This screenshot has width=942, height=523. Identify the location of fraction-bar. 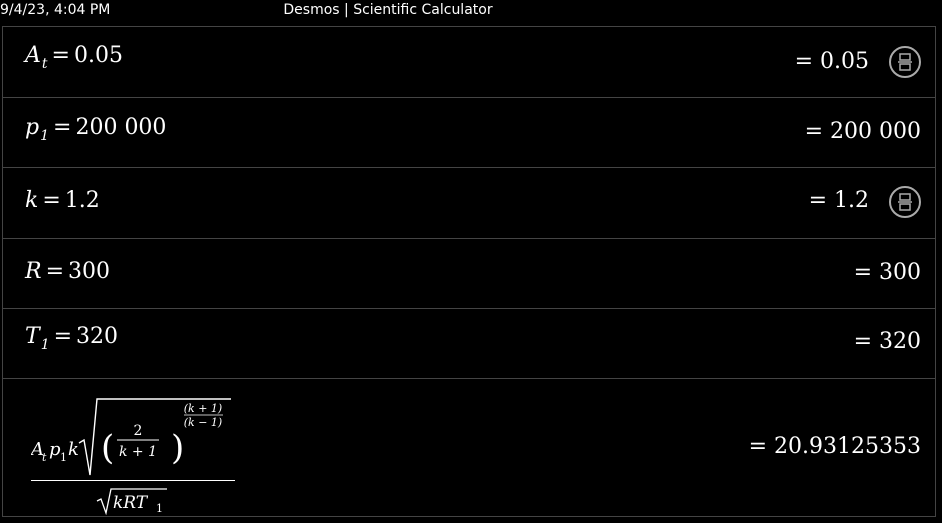
(133, 480).